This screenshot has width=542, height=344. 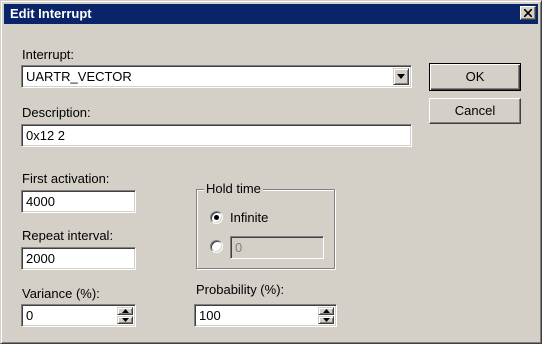 I want to click on probability-value: 100, so click(x=210, y=315).